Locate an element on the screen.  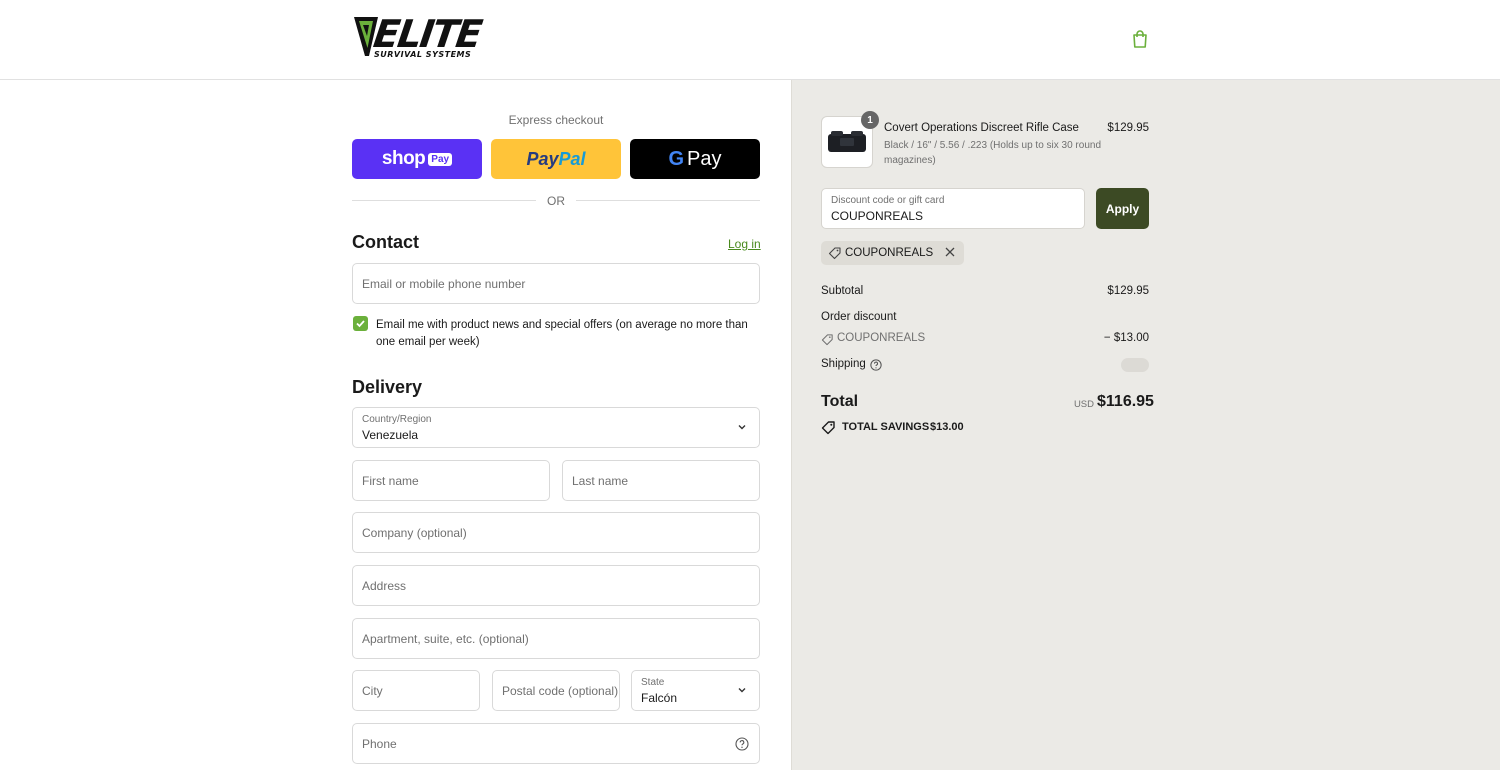
postal-code-field: Postal code (optional) is located at coordinates (556, 690).